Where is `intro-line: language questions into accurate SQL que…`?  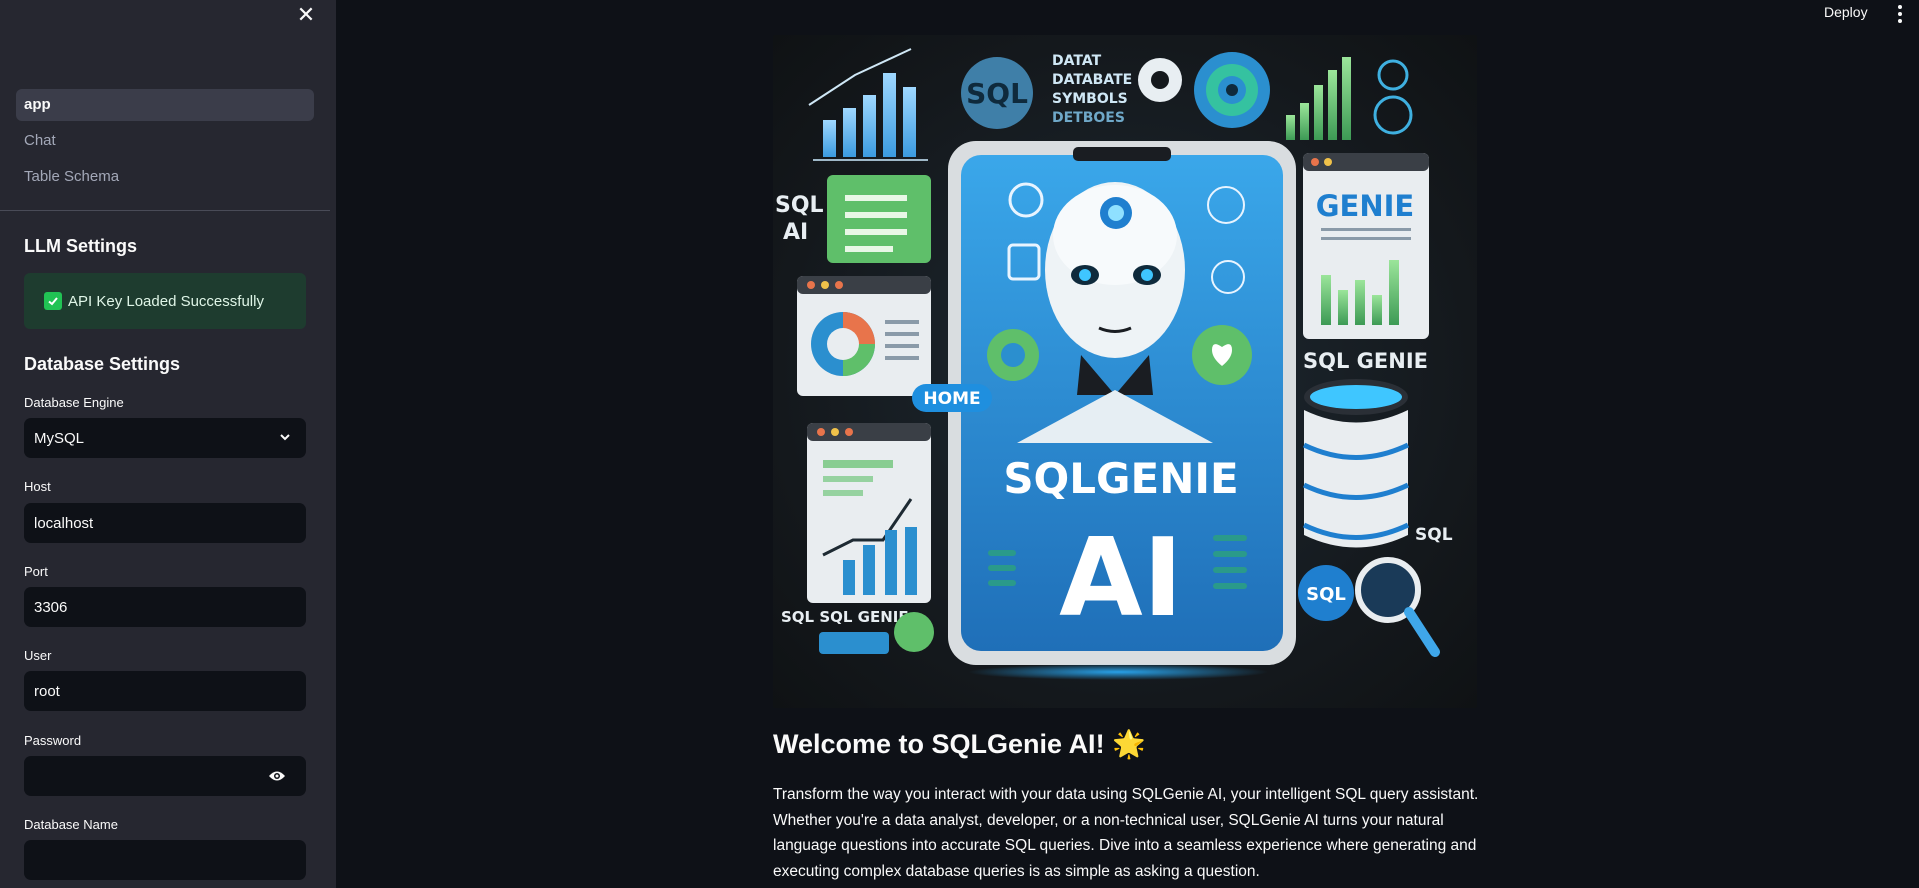
intro-line: language questions into accurate SQL que… is located at coordinates (1125, 846).